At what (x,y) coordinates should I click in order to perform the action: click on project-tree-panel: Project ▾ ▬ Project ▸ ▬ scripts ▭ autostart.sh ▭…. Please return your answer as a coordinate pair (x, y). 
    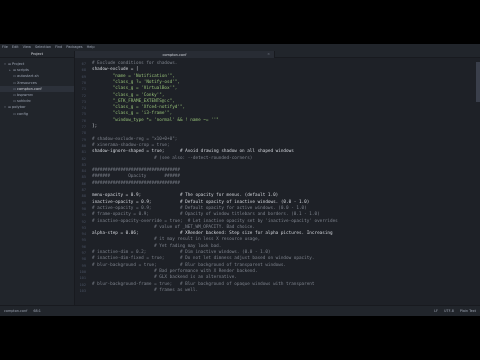
    Looking at the image, I should click on (37, 178).